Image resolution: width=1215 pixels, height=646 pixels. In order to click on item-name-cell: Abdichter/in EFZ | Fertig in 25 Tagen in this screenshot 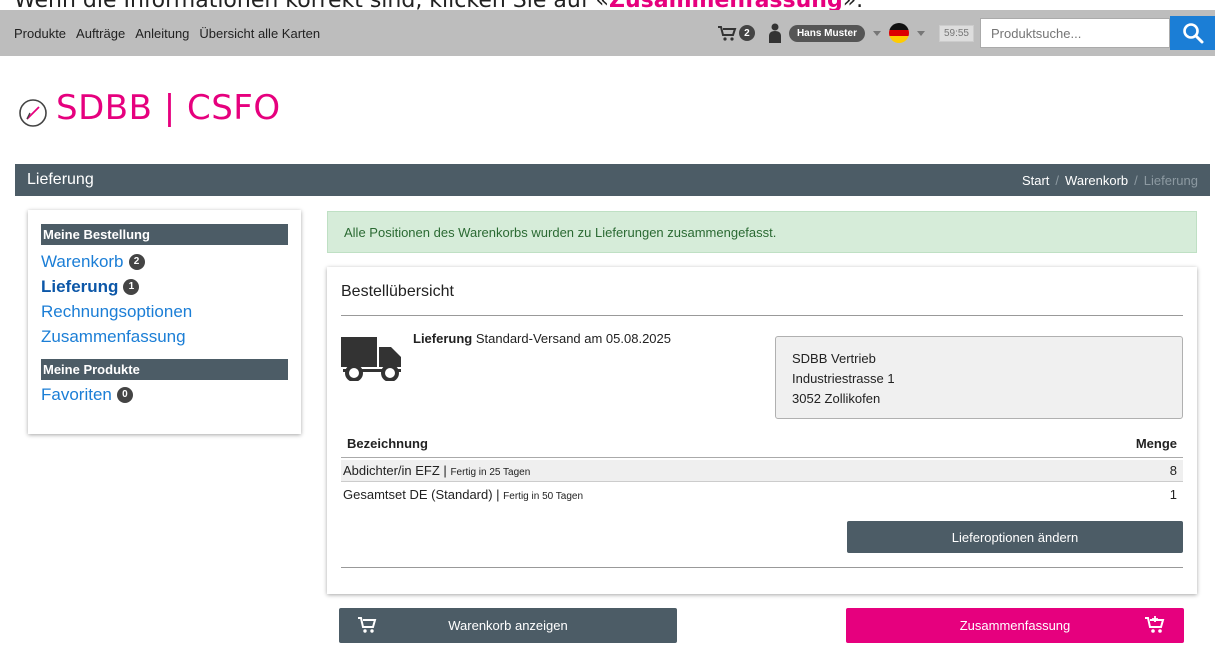, I will do `click(436, 470)`.